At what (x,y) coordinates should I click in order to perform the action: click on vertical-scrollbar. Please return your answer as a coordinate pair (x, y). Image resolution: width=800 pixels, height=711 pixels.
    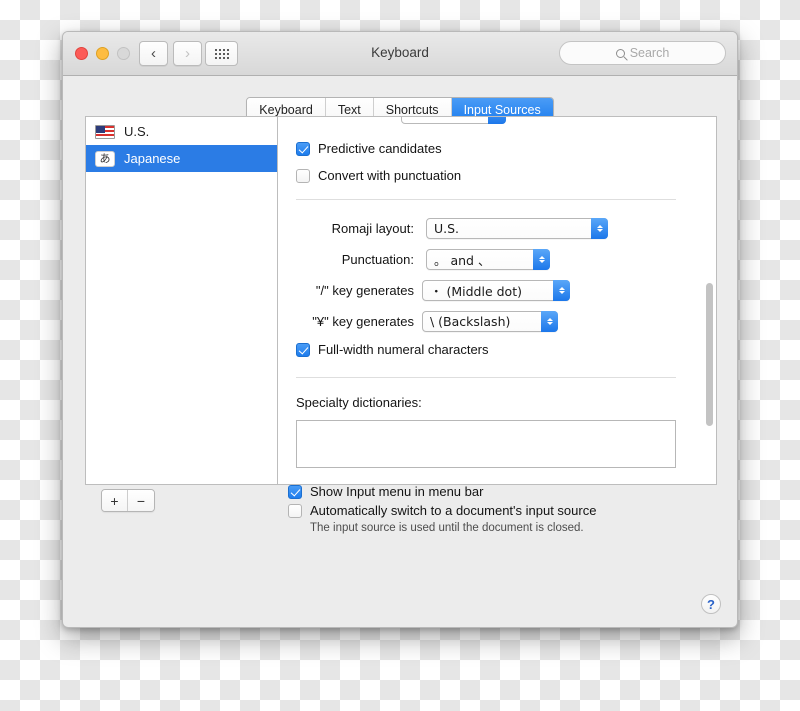
    Looking at the image, I should click on (709, 300).